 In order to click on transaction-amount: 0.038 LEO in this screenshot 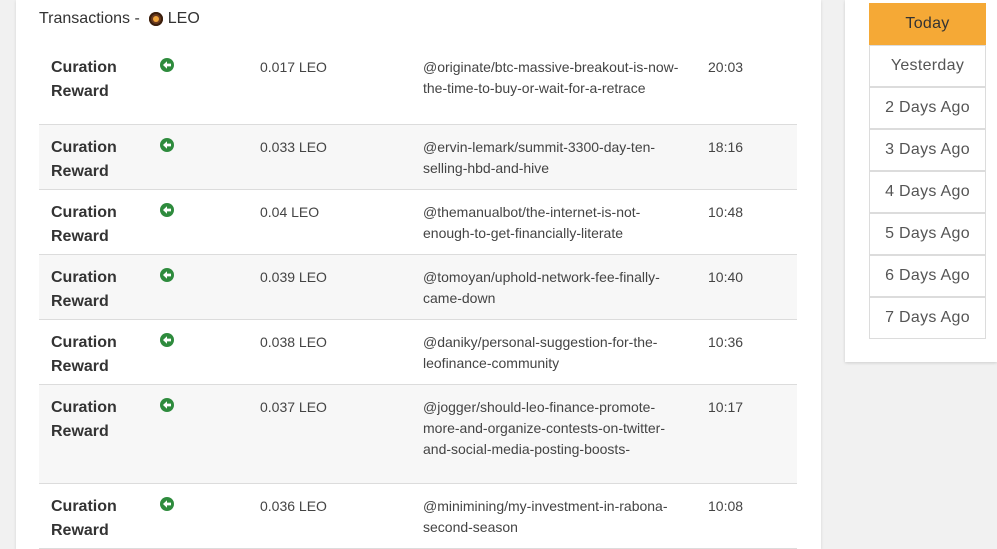, I will do `click(293, 342)`.